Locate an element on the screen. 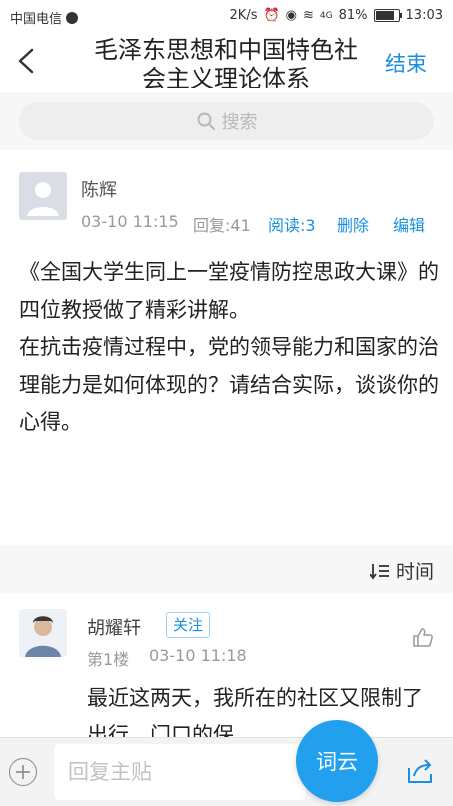 The image size is (453, 806). reply-count: 回复:41 is located at coordinates (222, 225).